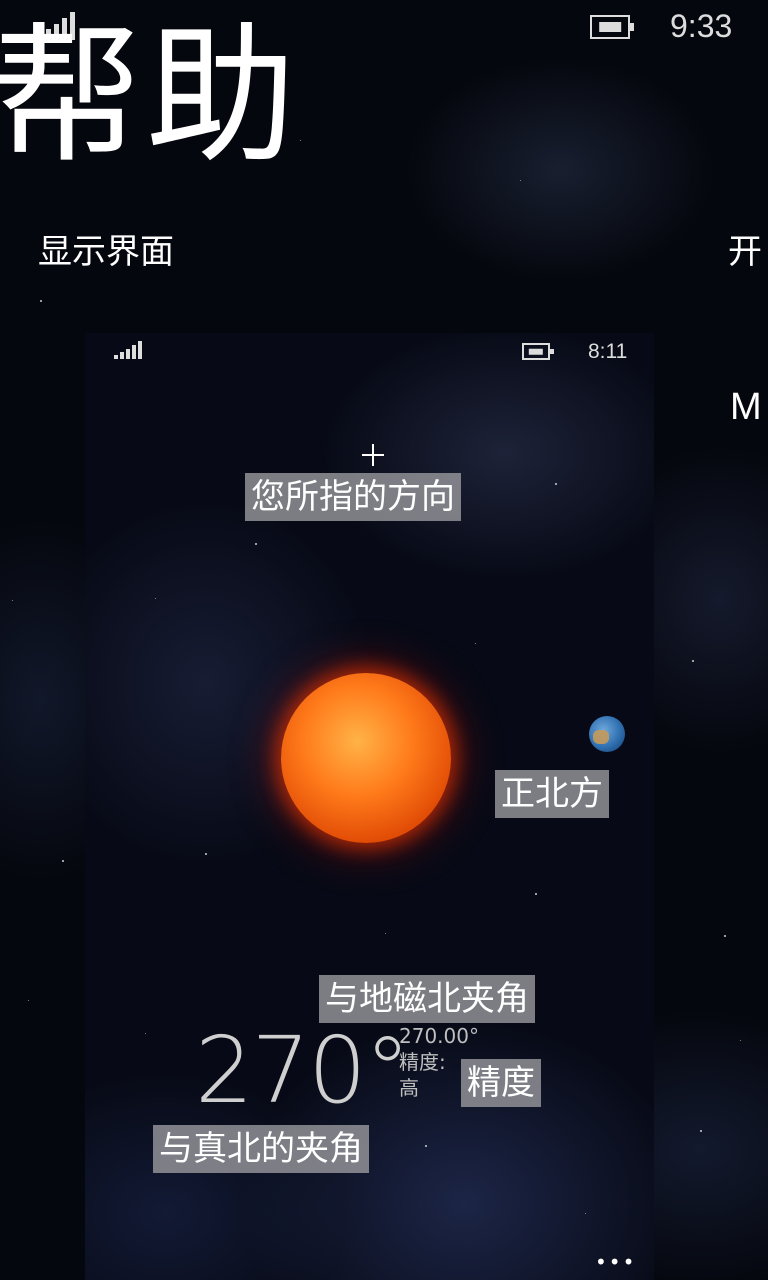 Image resolution: width=768 pixels, height=1280 pixels. Describe the element at coordinates (608, 351) in the screenshot. I see `screenshot-status-time: 8:11` at that location.